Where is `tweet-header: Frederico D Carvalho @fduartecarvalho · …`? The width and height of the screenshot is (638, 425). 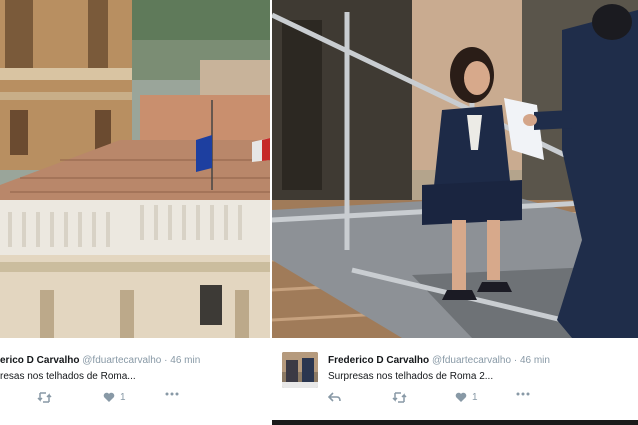 tweet-header: Frederico D Carvalho @fduartecarvalho · … is located at coordinates (439, 360).